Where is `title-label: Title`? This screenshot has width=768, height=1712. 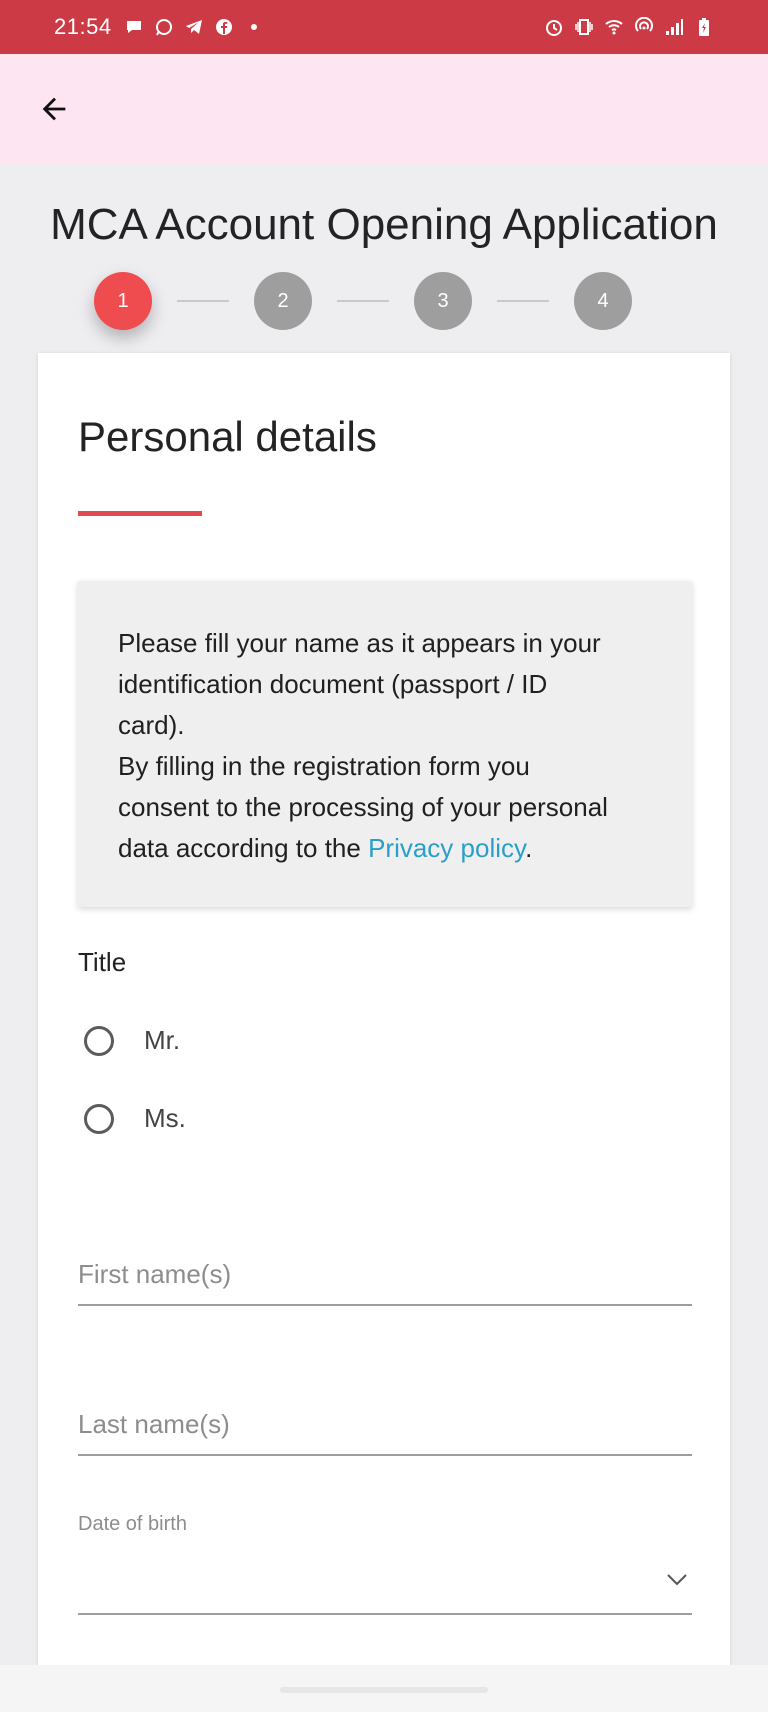 title-label: Title is located at coordinates (102, 962).